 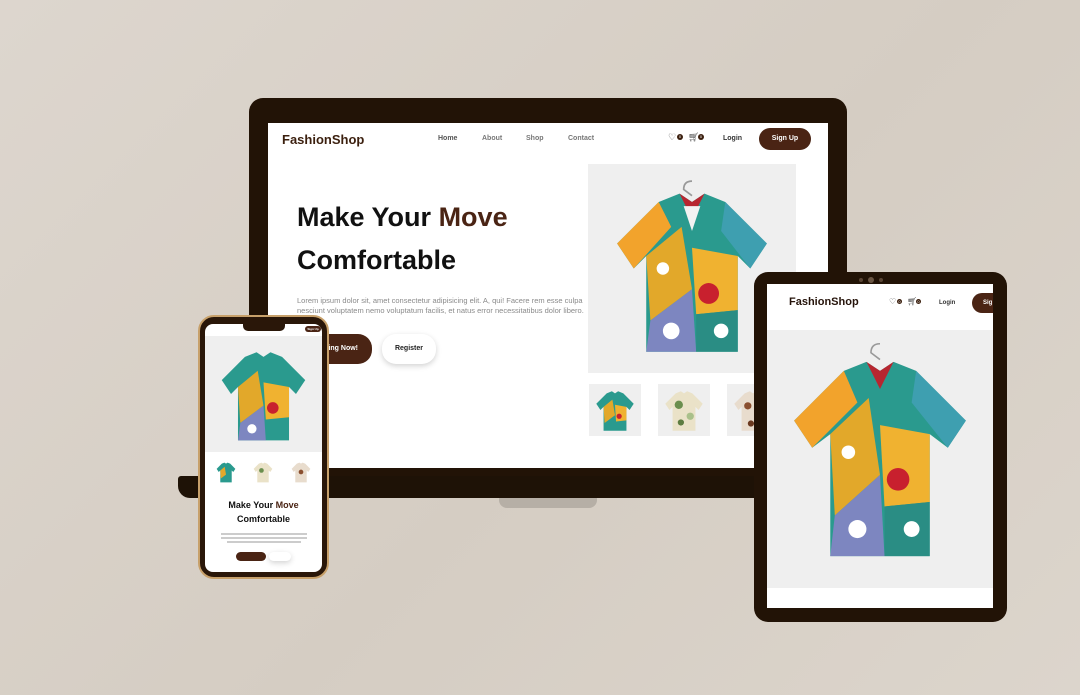 I want to click on tablet-product-image, so click(x=880, y=459).